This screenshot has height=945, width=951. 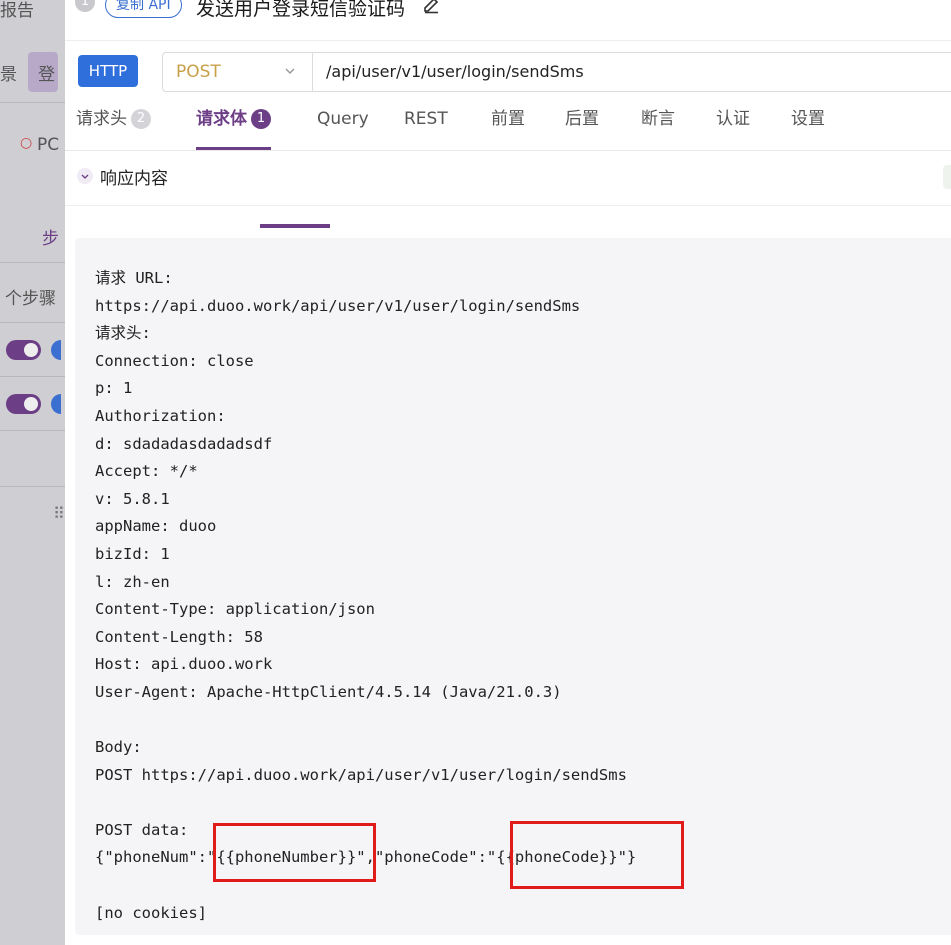 What do you see at coordinates (261, 119) in the screenshot?
I see `body-count-badge: 1` at bounding box center [261, 119].